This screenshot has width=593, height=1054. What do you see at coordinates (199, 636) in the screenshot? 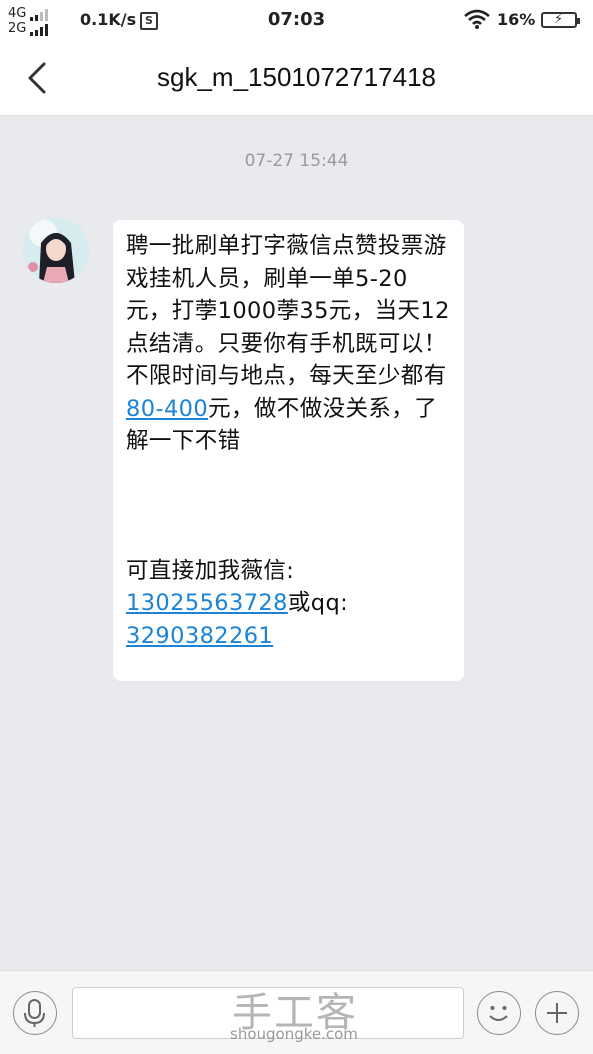
I see `message-link-qq: 3290382261` at bounding box center [199, 636].